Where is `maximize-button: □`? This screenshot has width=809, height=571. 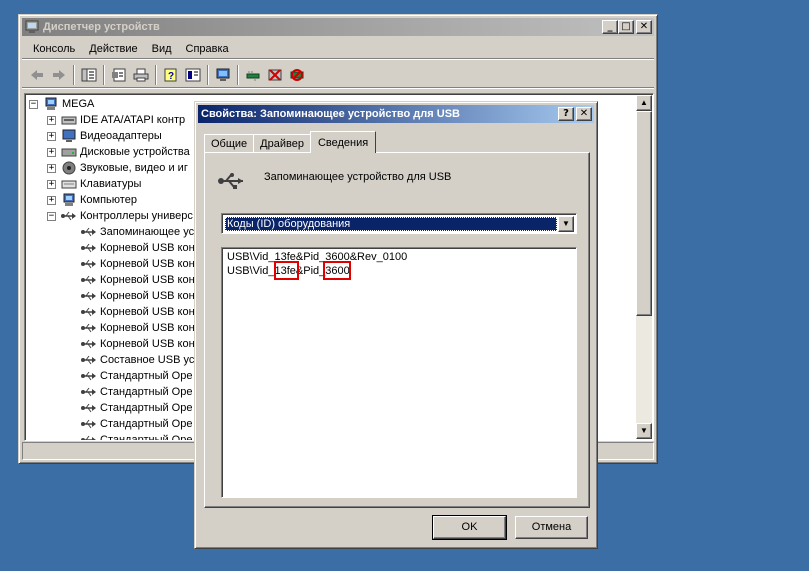 maximize-button: □ is located at coordinates (626, 27).